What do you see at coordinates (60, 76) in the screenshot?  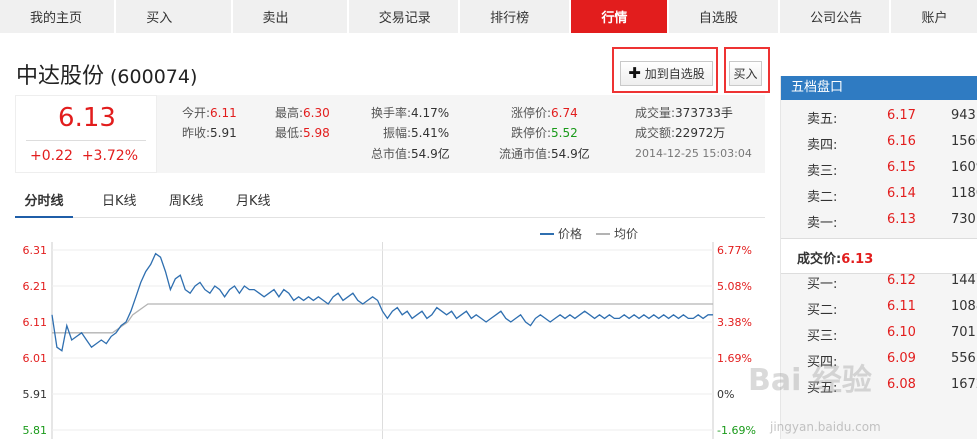 I see `stock-name: 中达股份` at bounding box center [60, 76].